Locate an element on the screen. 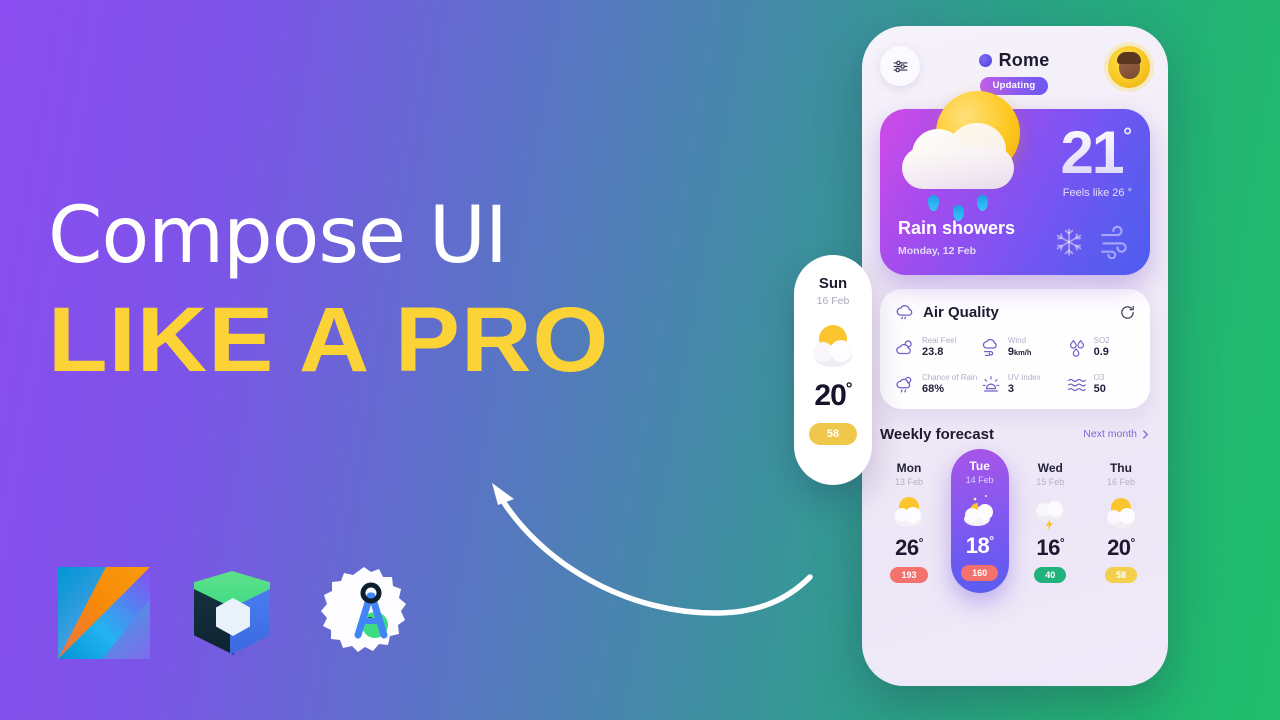 Image resolution: width=1280 pixels, height=720 pixels. metric-label: SO2 is located at coordinates (1101, 340).